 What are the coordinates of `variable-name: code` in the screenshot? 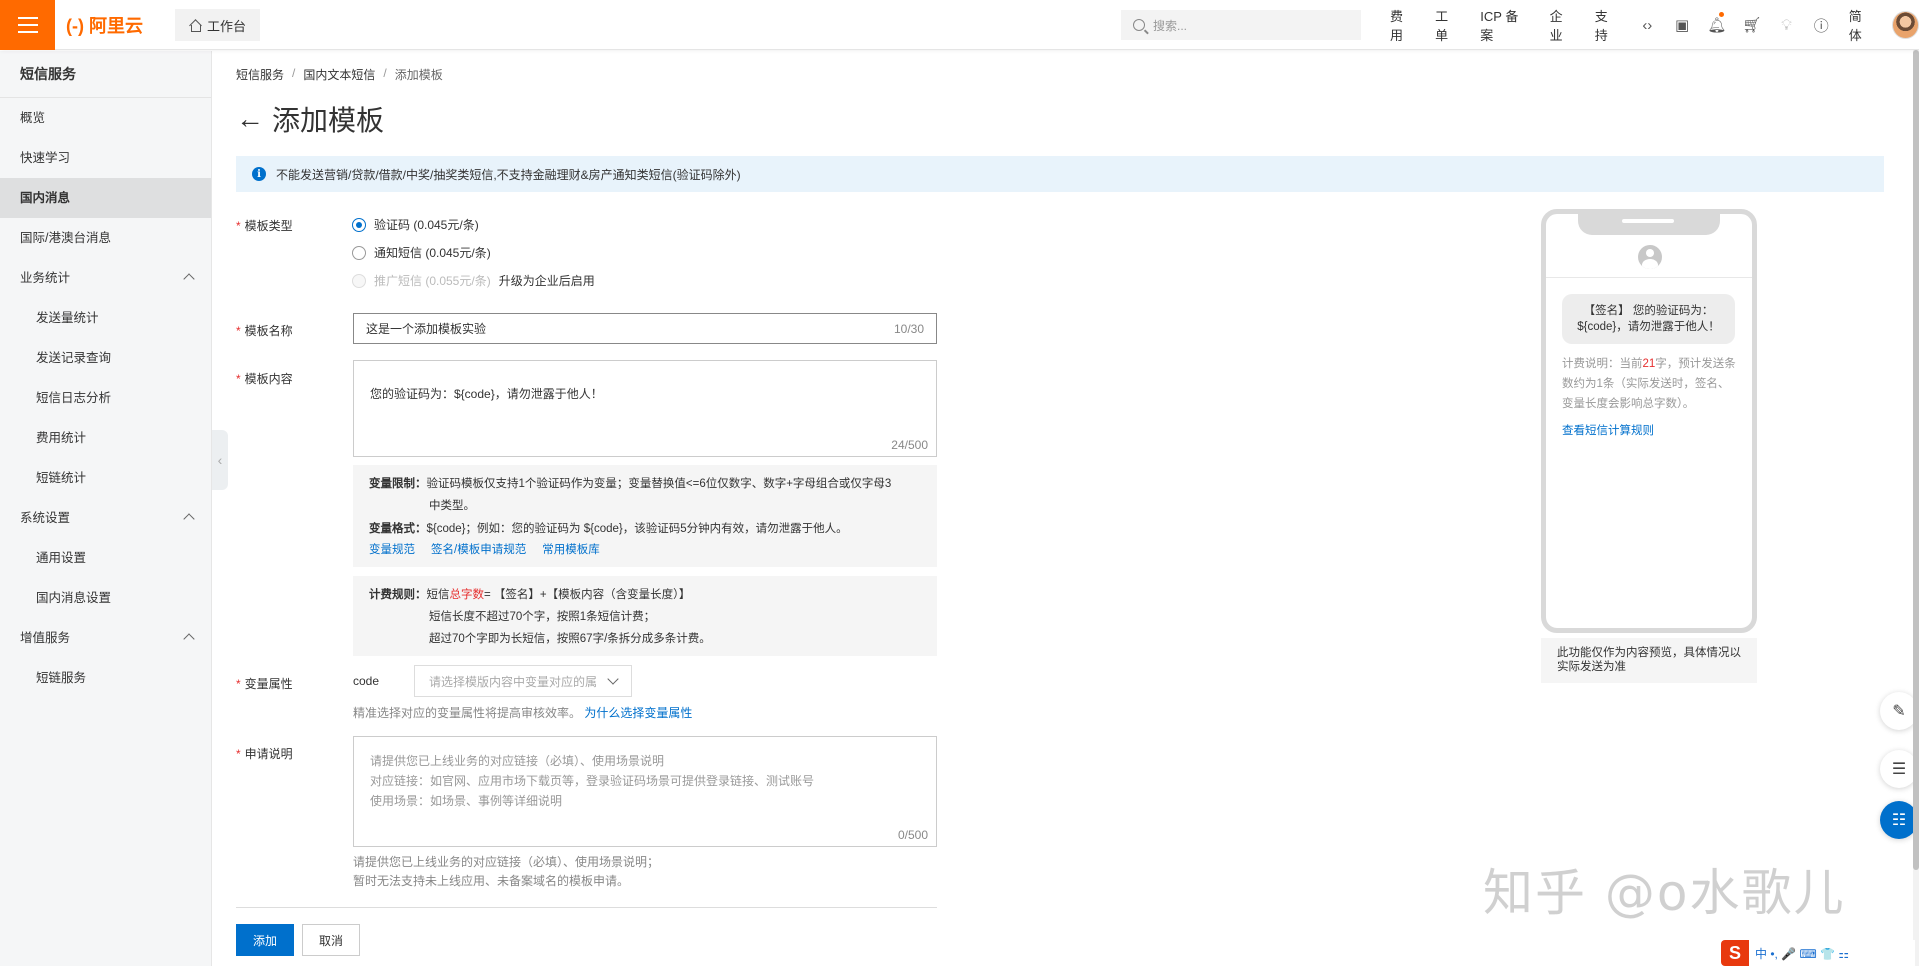 It's located at (366, 681).